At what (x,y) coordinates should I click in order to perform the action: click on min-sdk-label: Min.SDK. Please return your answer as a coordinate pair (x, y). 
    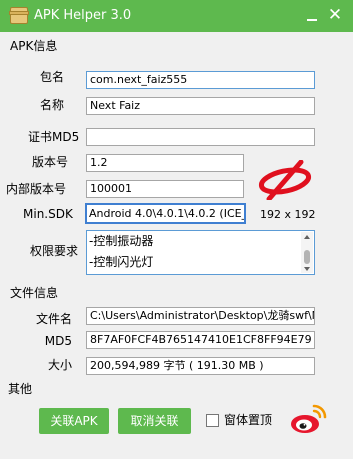
    Looking at the image, I should click on (48, 214).